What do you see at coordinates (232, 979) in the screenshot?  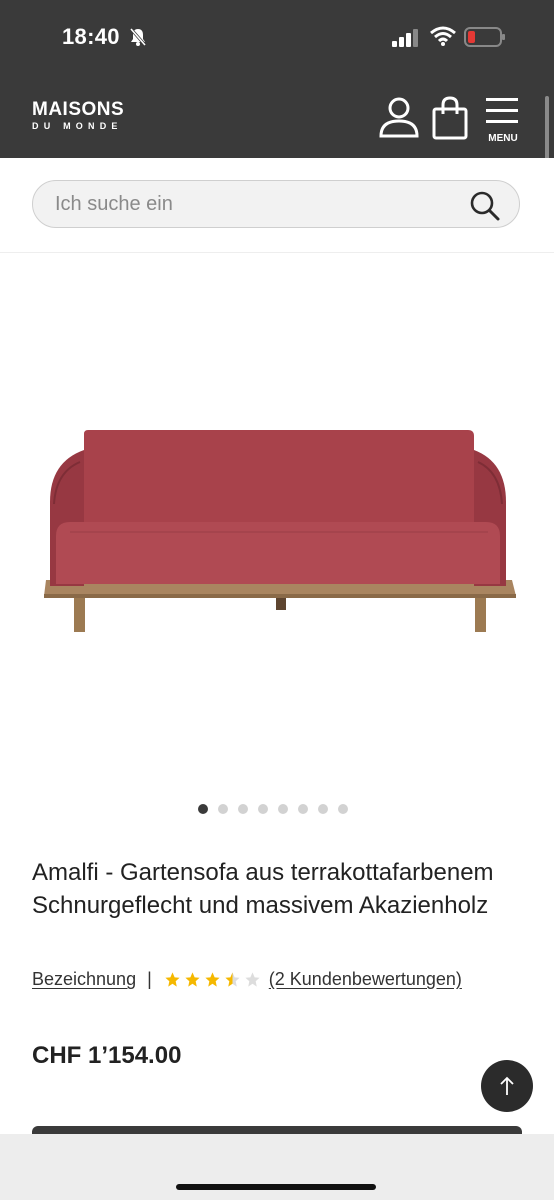 I see `star-half-icon` at bounding box center [232, 979].